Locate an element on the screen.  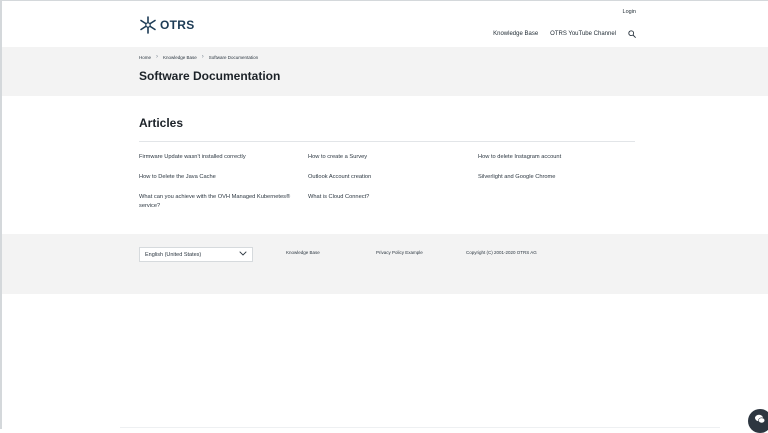
chat-button is located at coordinates (758, 421).